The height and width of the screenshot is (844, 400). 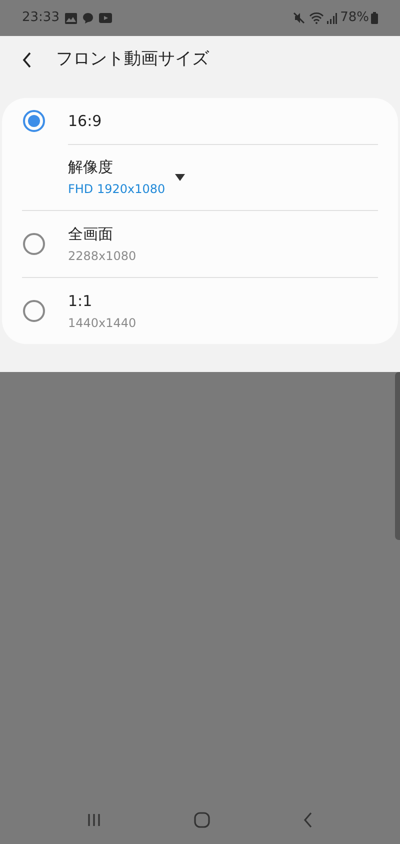 What do you see at coordinates (85, 121) in the screenshot?
I see `option-label: 16:9` at bounding box center [85, 121].